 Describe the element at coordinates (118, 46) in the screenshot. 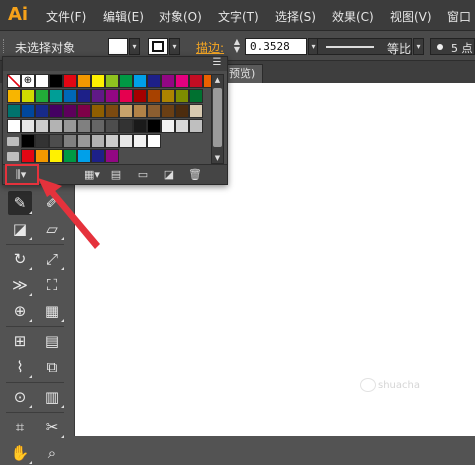

I see `fill-color-swatch` at that location.